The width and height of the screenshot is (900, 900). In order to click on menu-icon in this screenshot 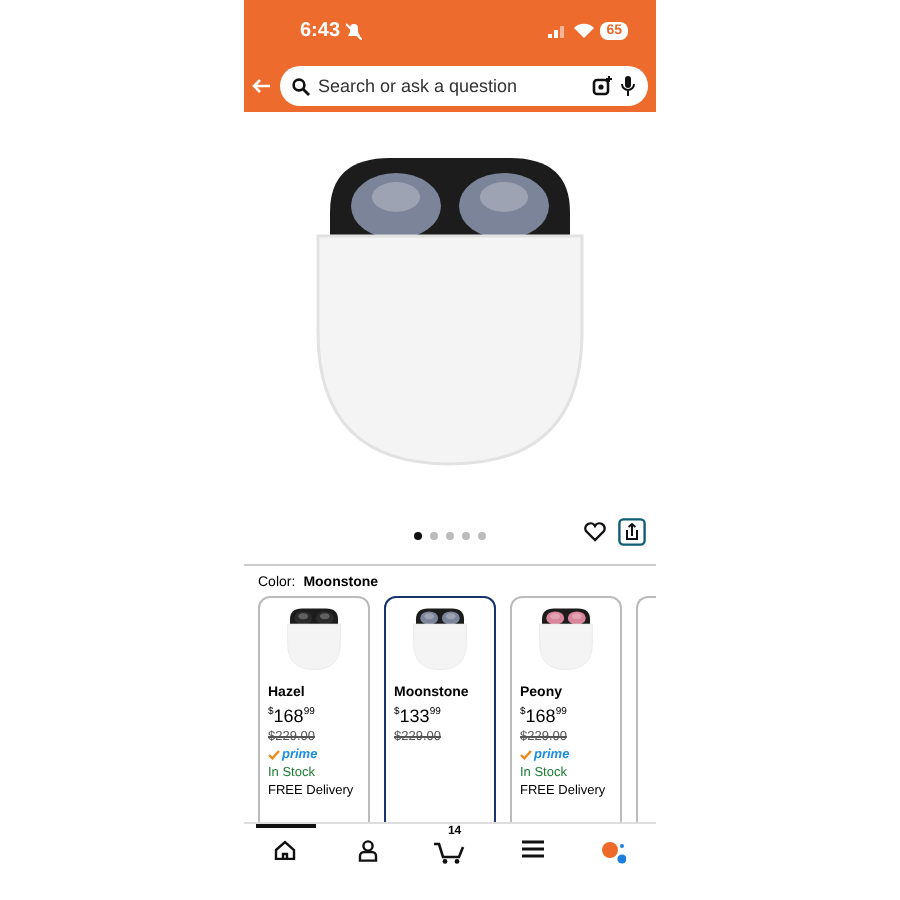, I will do `click(532, 849)`.